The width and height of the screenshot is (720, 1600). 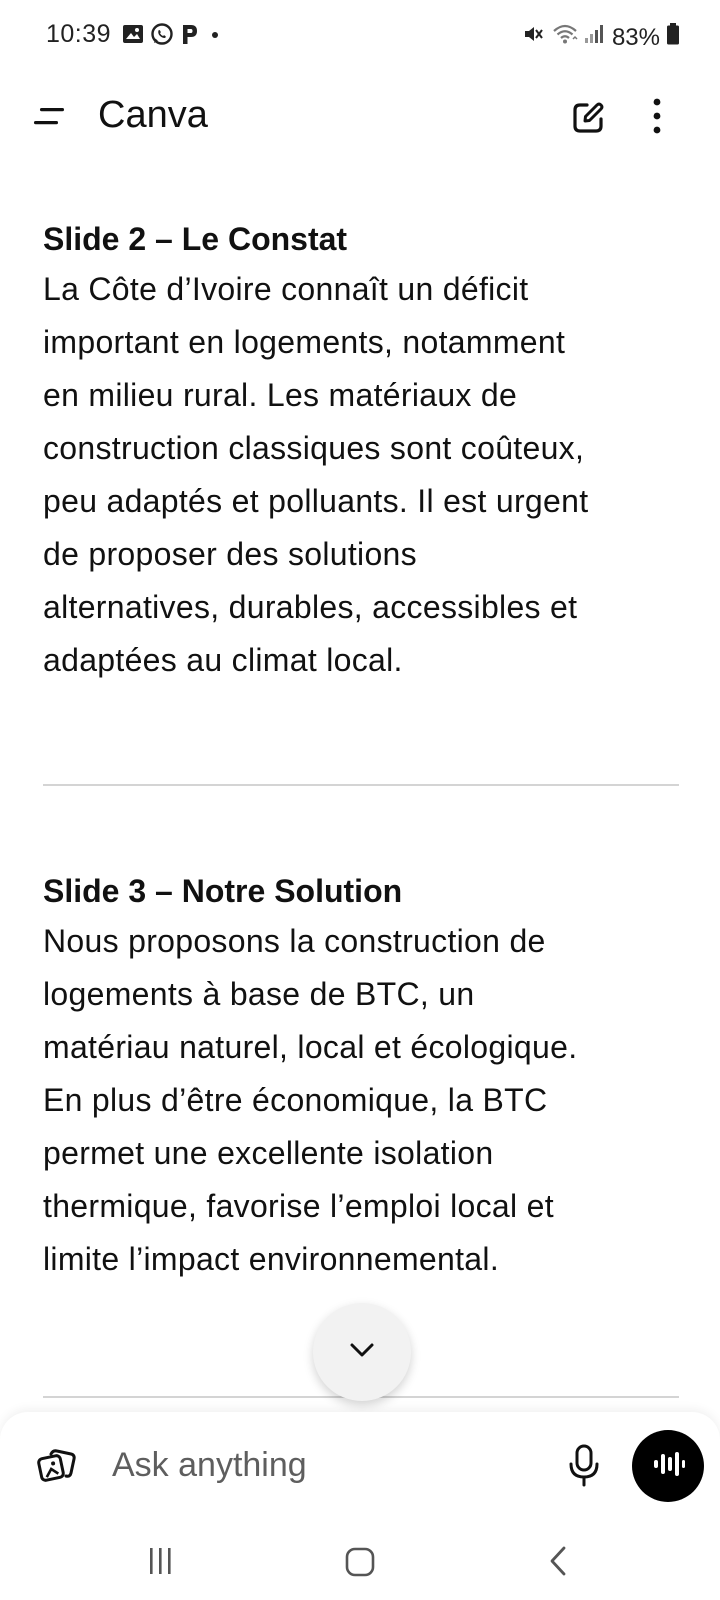 What do you see at coordinates (162, 36) in the screenshot?
I see `whatsapp-icon` at bounding box center [162, 36].